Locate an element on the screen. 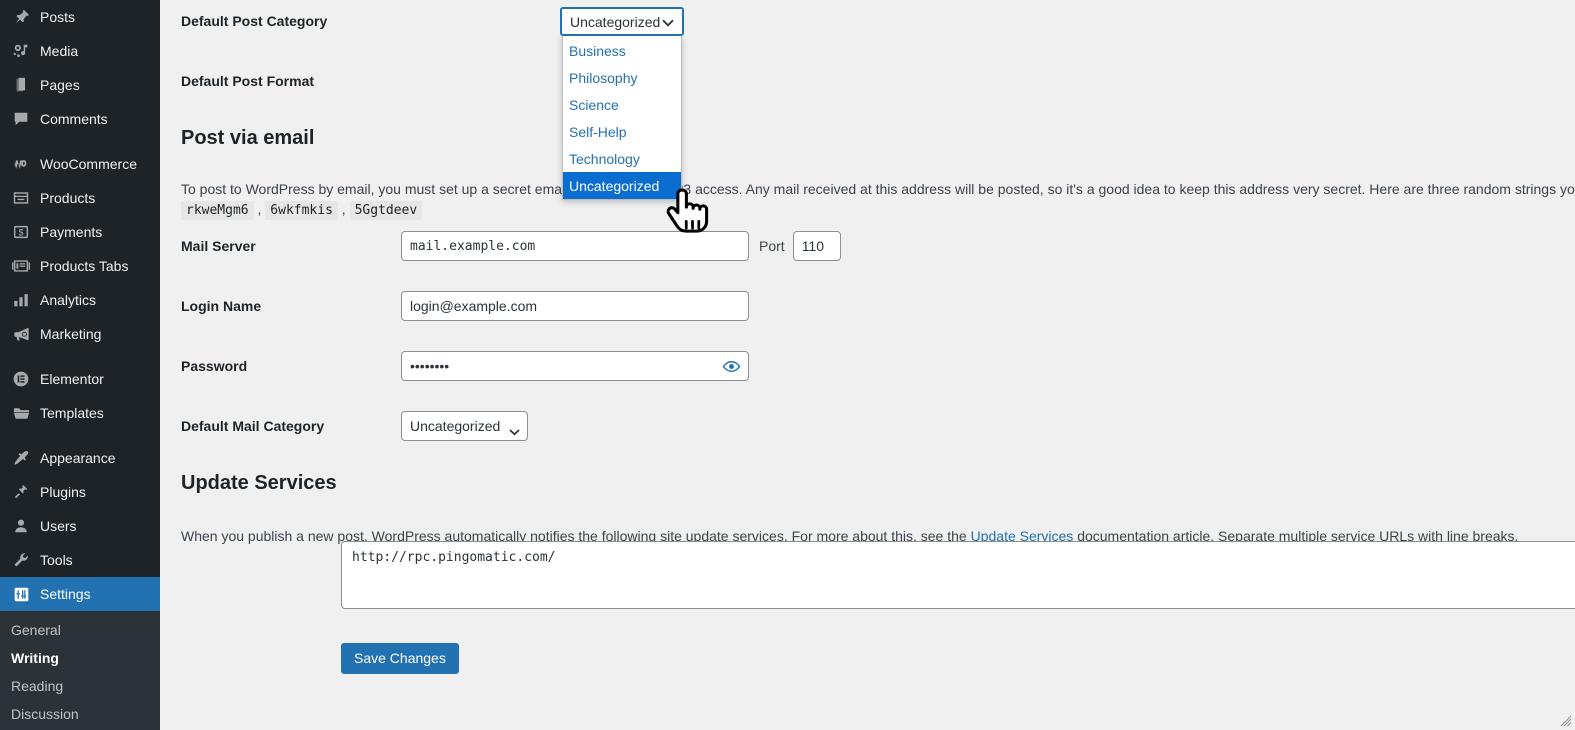  templates-icon is located at coordinates (21, 413).